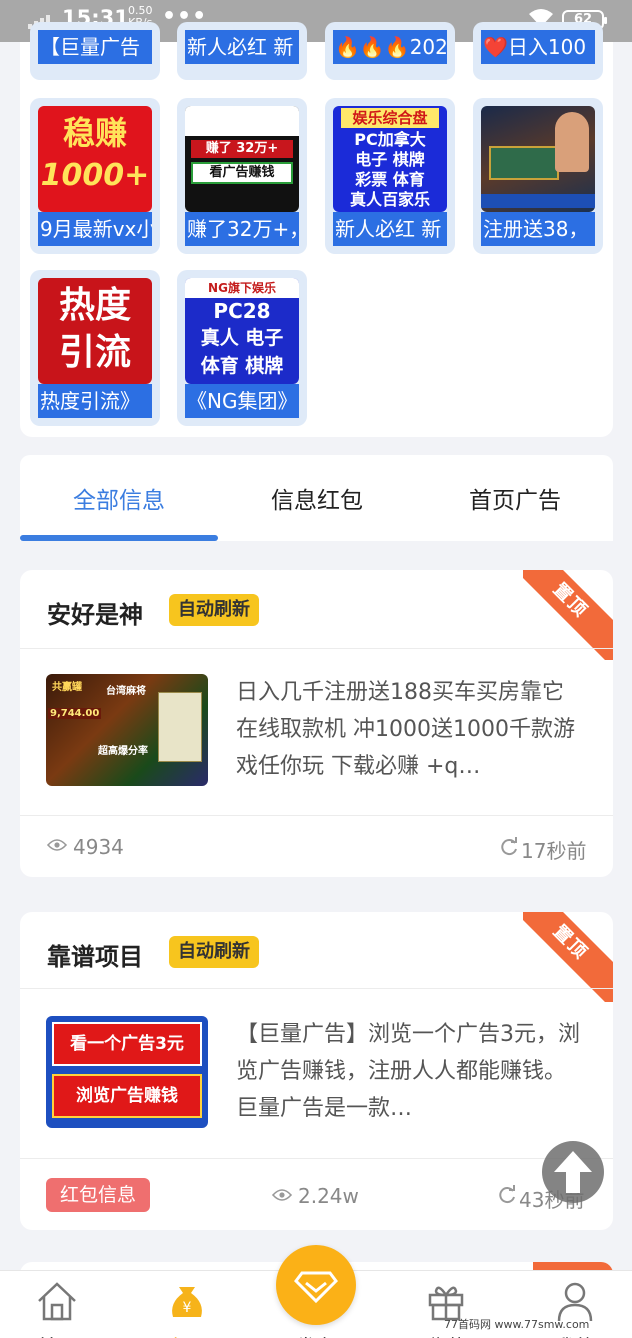 This screenshot has height=1338, width=632. Describe the element at coordinates (119, 498) in the screenshot. I see `tab-all-info: 全部信息` at that location.